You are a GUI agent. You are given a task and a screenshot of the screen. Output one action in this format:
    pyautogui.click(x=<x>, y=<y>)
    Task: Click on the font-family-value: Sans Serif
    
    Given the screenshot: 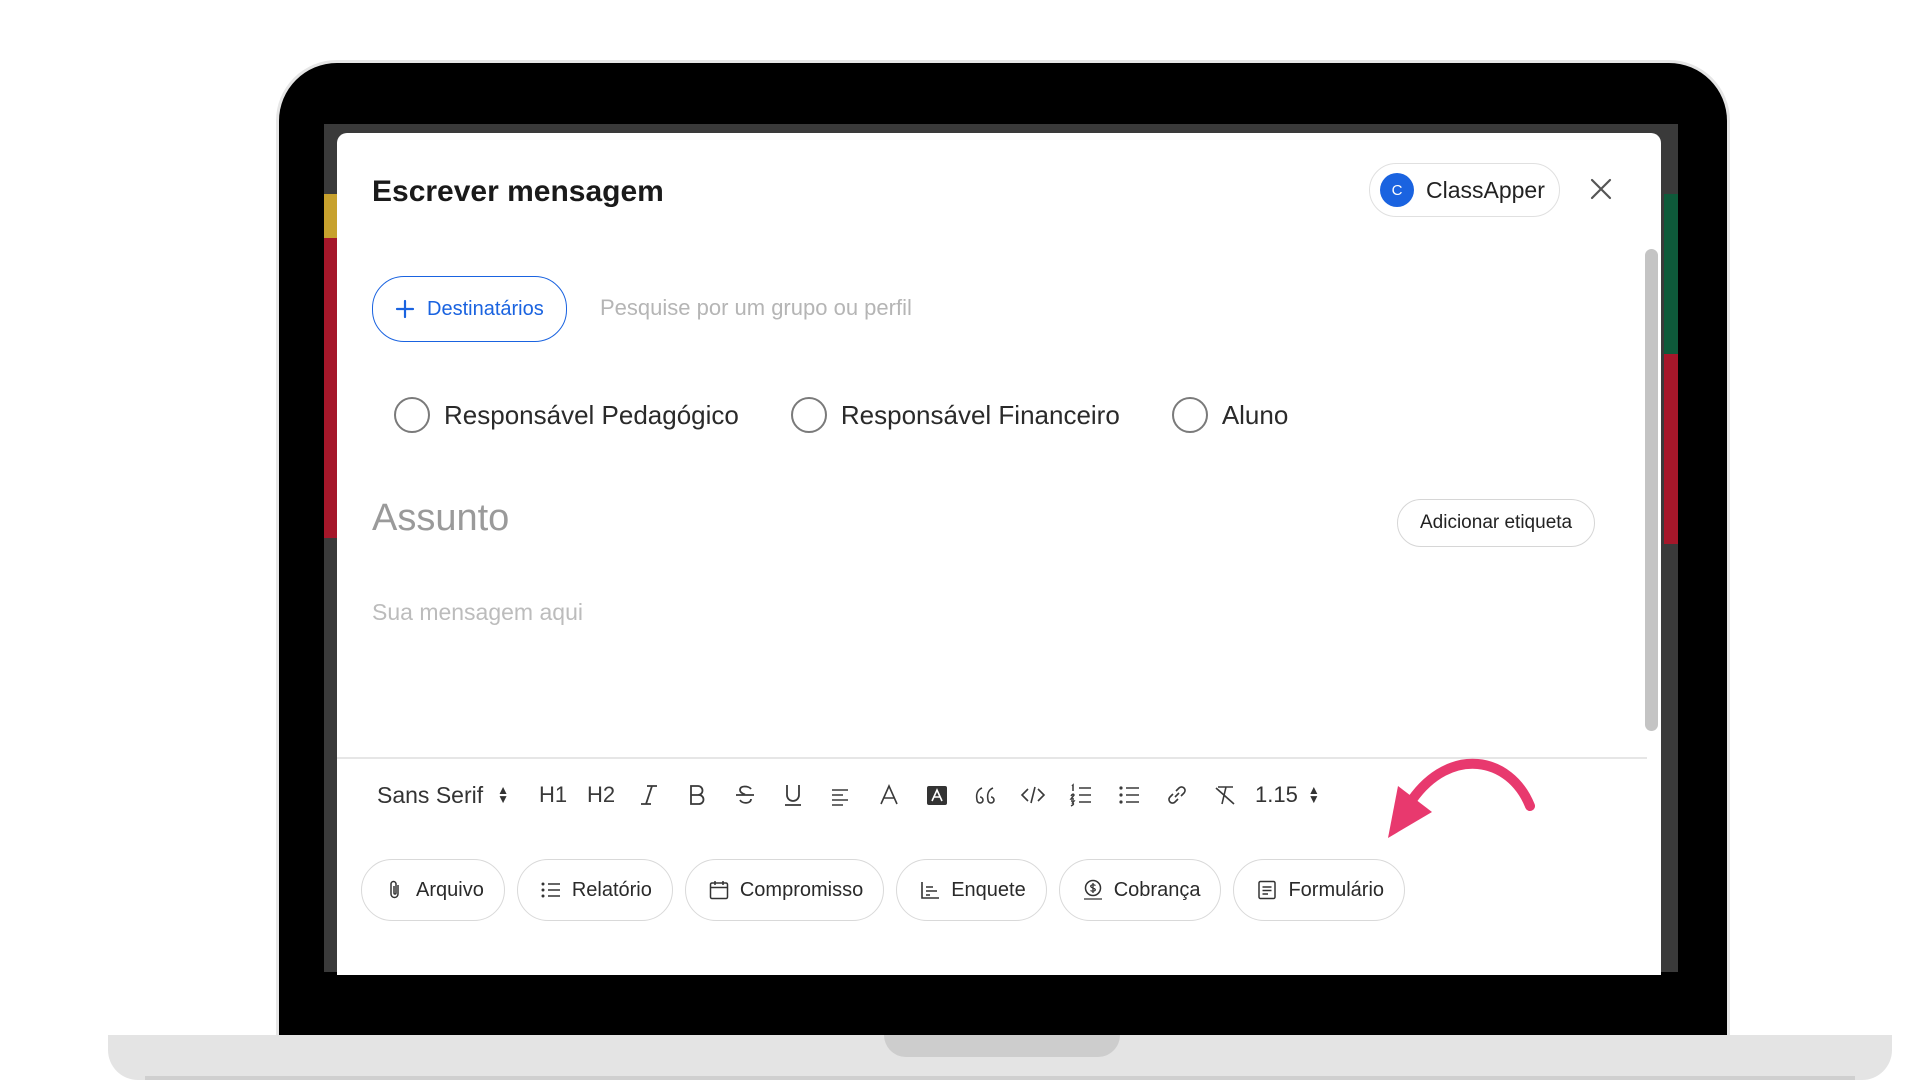 What is the action you would take?
    pyautogui.click(x=430, y=794)
    